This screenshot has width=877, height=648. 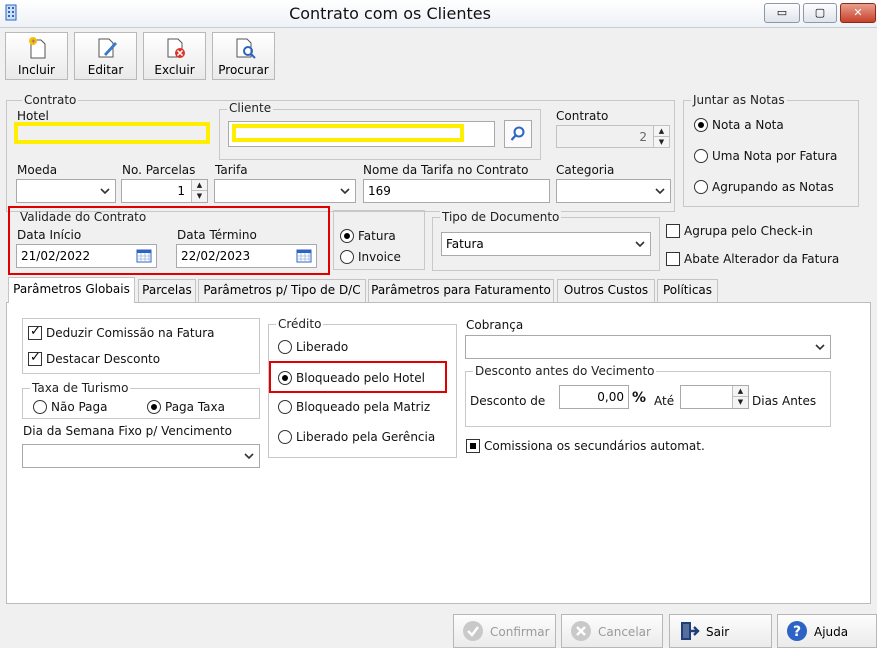 I want to click on end-date-label: Data Término, so click(x=217, y=235).